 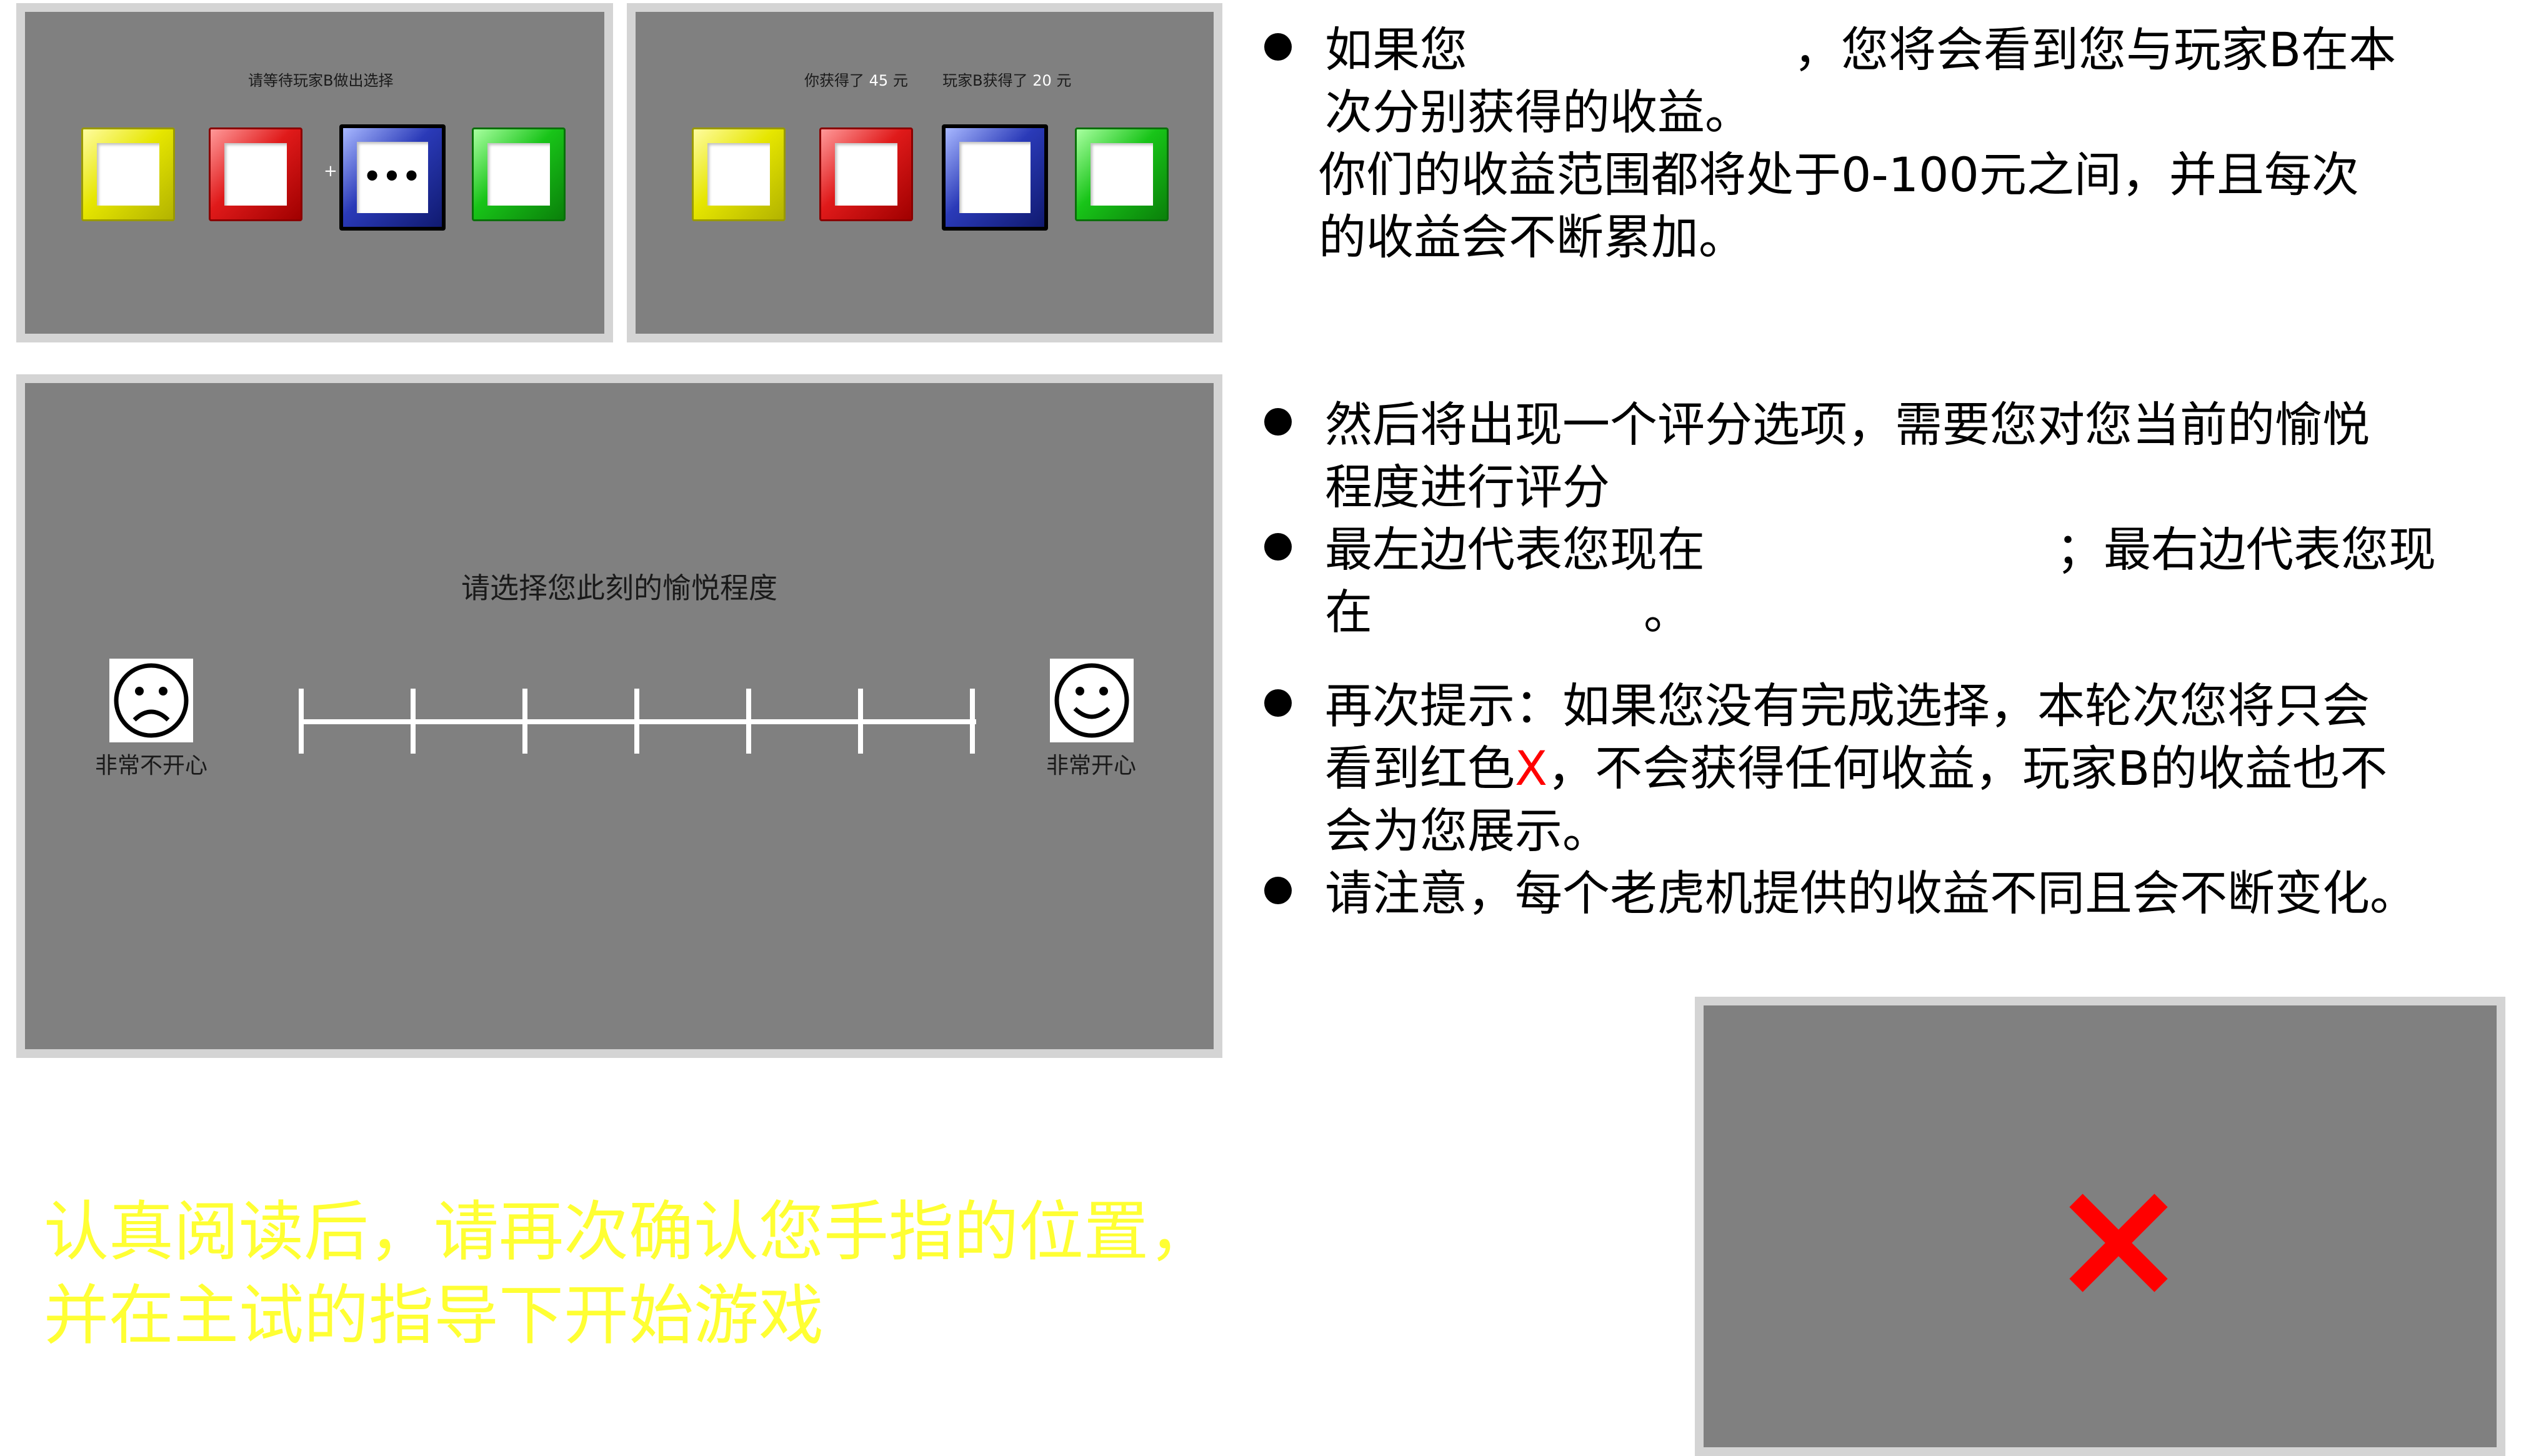 What do you see at coordinates (1349, 612) in the screenshot?
I see `instruction-3-line-2a: 在` at bounding box center [1349, 612].